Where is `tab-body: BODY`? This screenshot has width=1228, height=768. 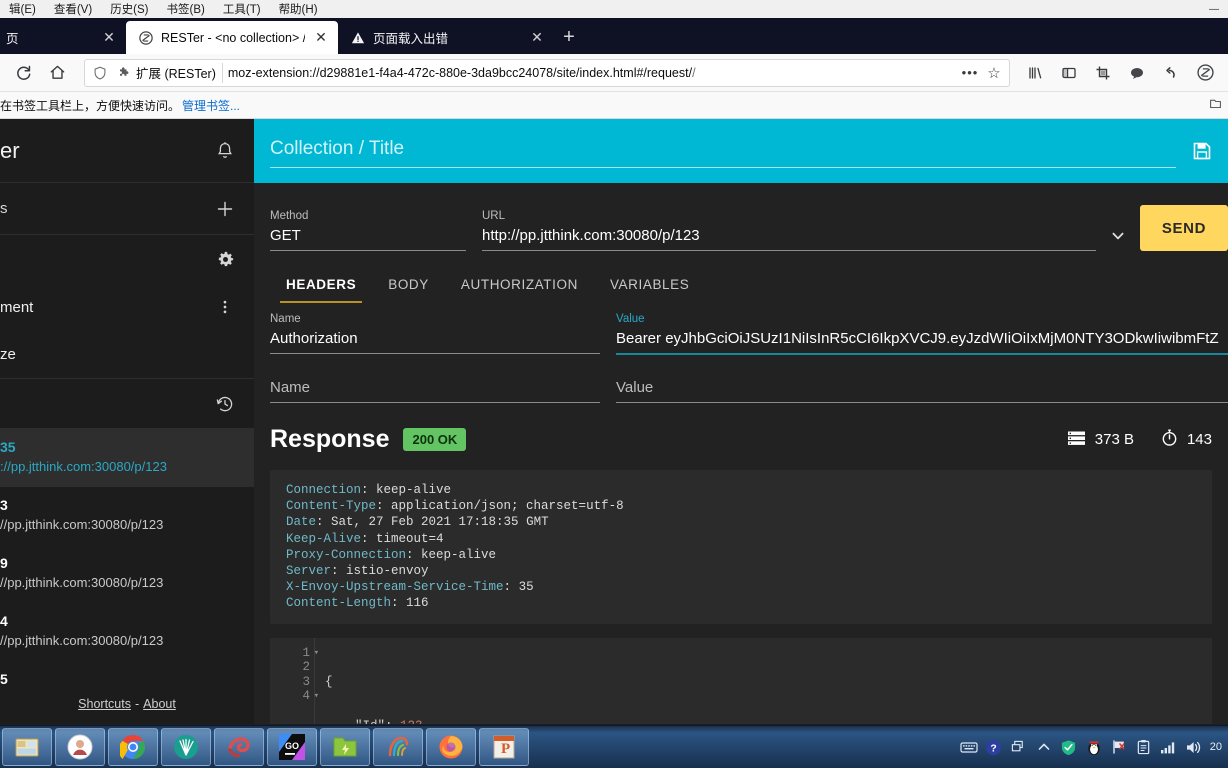
tab-body: BODY is located at coordinates (408, 286).